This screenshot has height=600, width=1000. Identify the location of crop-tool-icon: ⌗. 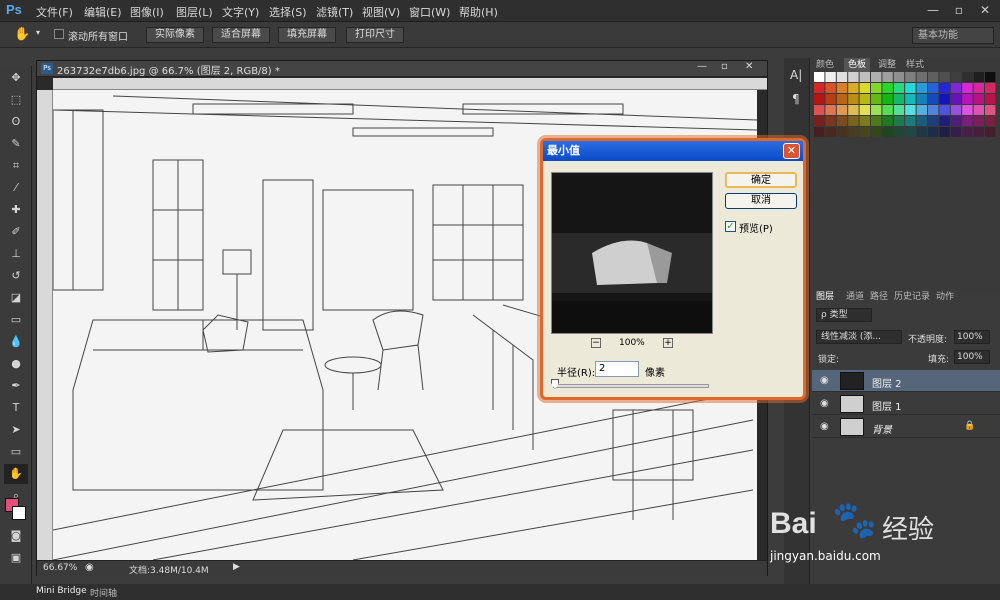
(16, 166).